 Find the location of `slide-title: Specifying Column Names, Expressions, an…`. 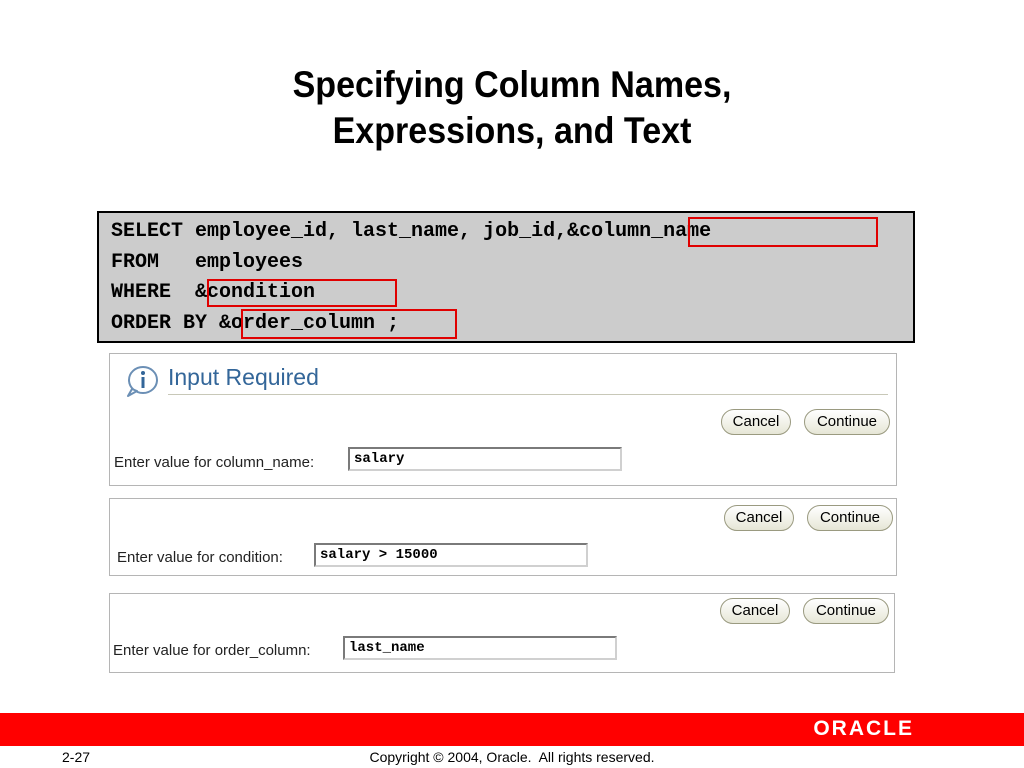

slide-title: Specifying Column Names, Expressions, an… is located at coordinates (512, 108).